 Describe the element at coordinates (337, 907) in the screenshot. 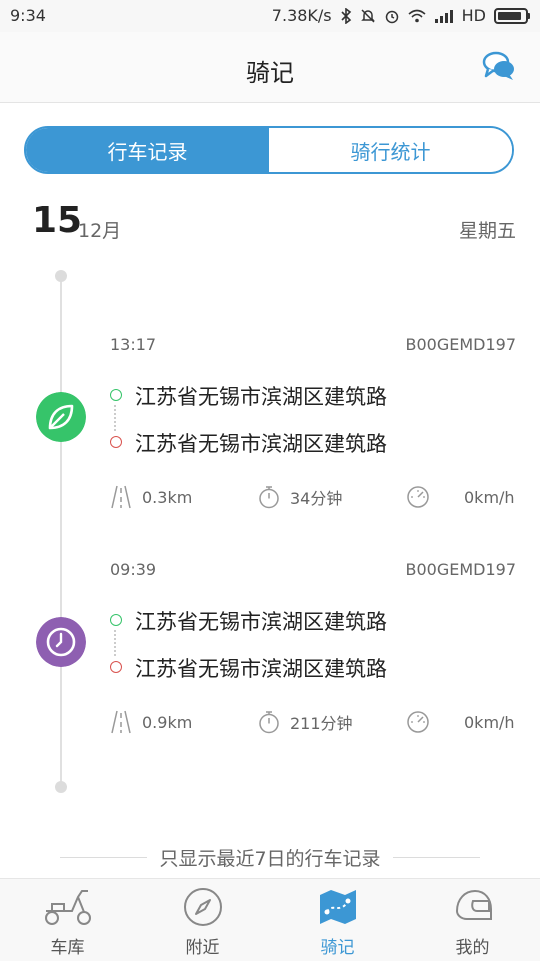

I see `map-route-icon` at that location.